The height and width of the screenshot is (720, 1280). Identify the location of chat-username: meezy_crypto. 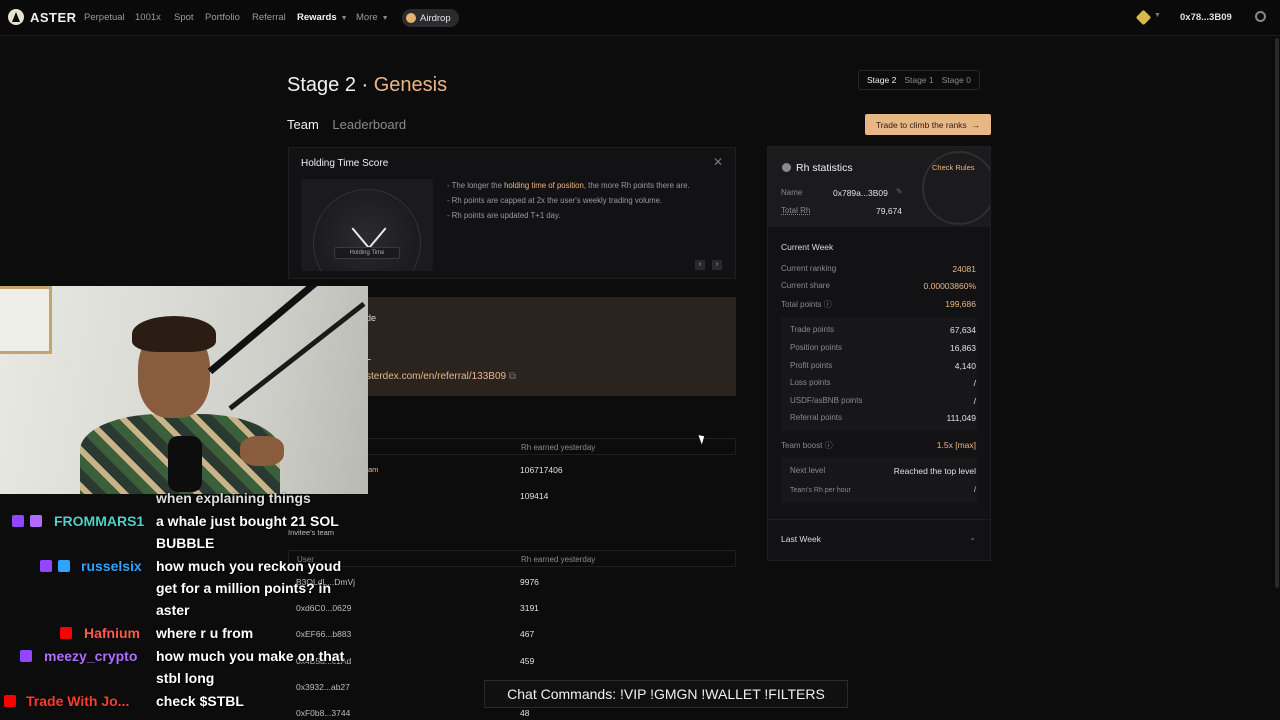
(91, 656).